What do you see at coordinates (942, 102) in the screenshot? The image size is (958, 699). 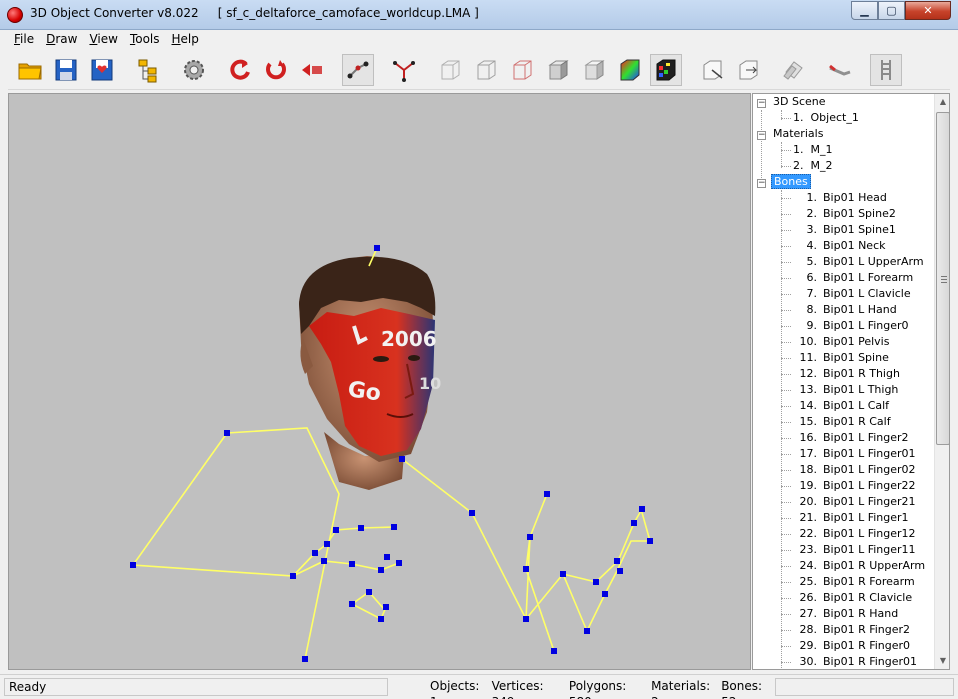 I see `scroll-up-arrow-icon: ▲` at bounding box center [942, 102].